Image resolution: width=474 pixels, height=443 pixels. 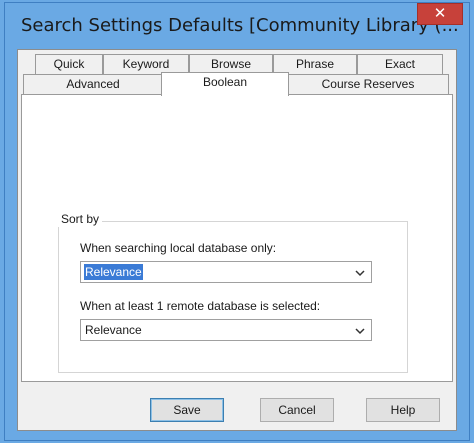 What do you see at coordinates (113, 272) in the screenshot?
I see `local-sort-value: Relevance` at bounding box center [113, 272].